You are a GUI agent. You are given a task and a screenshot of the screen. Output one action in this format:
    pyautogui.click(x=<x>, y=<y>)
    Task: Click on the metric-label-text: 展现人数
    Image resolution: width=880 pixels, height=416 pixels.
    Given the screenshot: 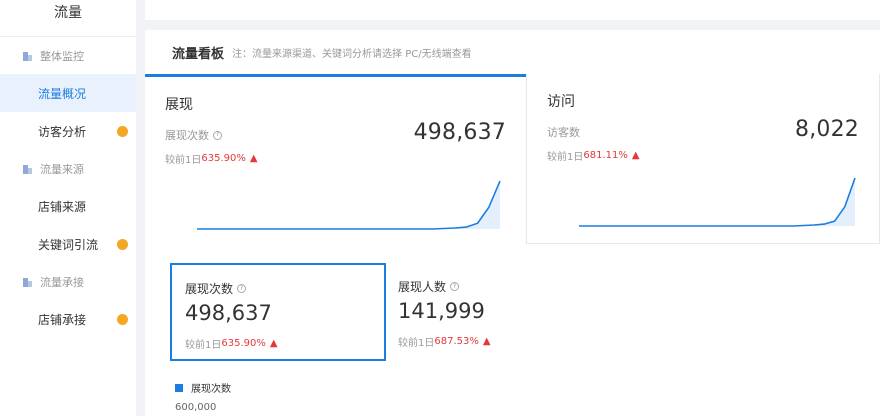 What is the action you would take?
    pyautogui.click(x=422, y=287)
    